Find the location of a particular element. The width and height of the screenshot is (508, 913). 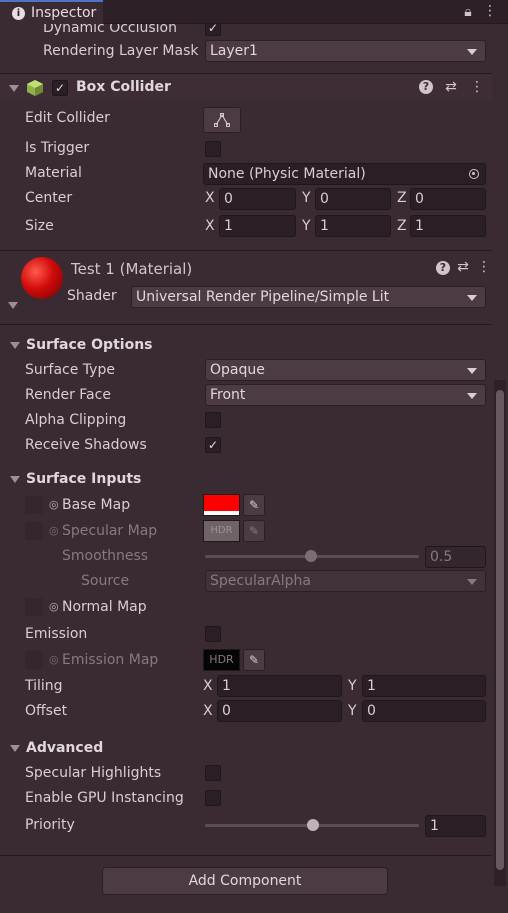

info-icon: i is located at coordinates (18, 13).